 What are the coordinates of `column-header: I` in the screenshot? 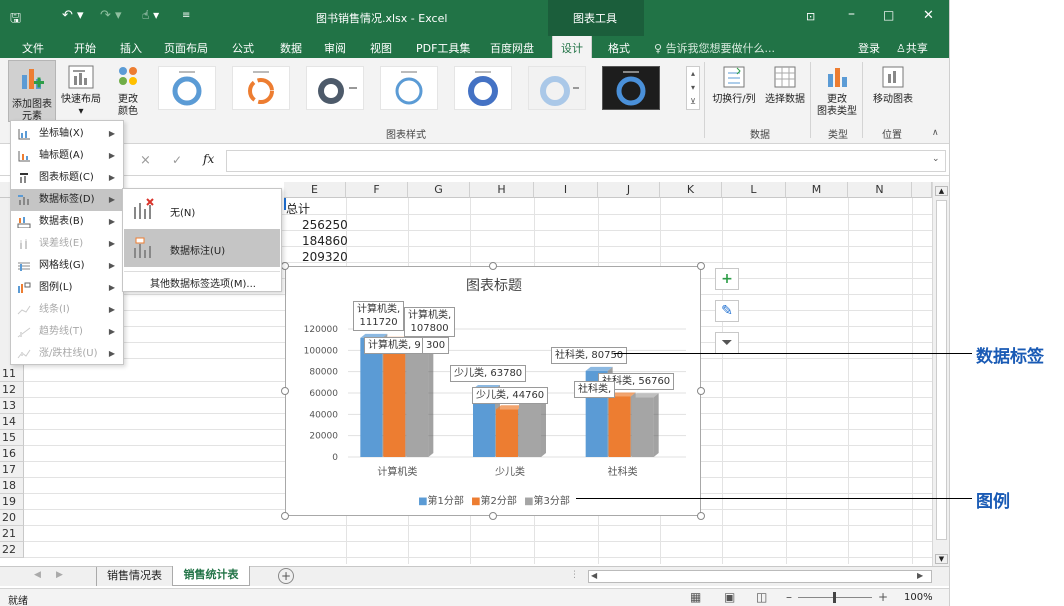 It's located at (566, 190).